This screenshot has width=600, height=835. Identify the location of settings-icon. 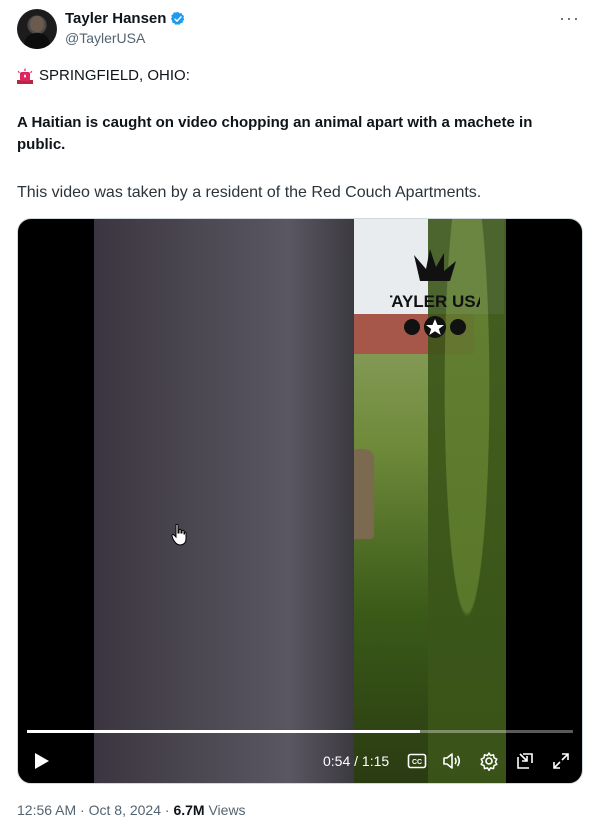
(489, 761).